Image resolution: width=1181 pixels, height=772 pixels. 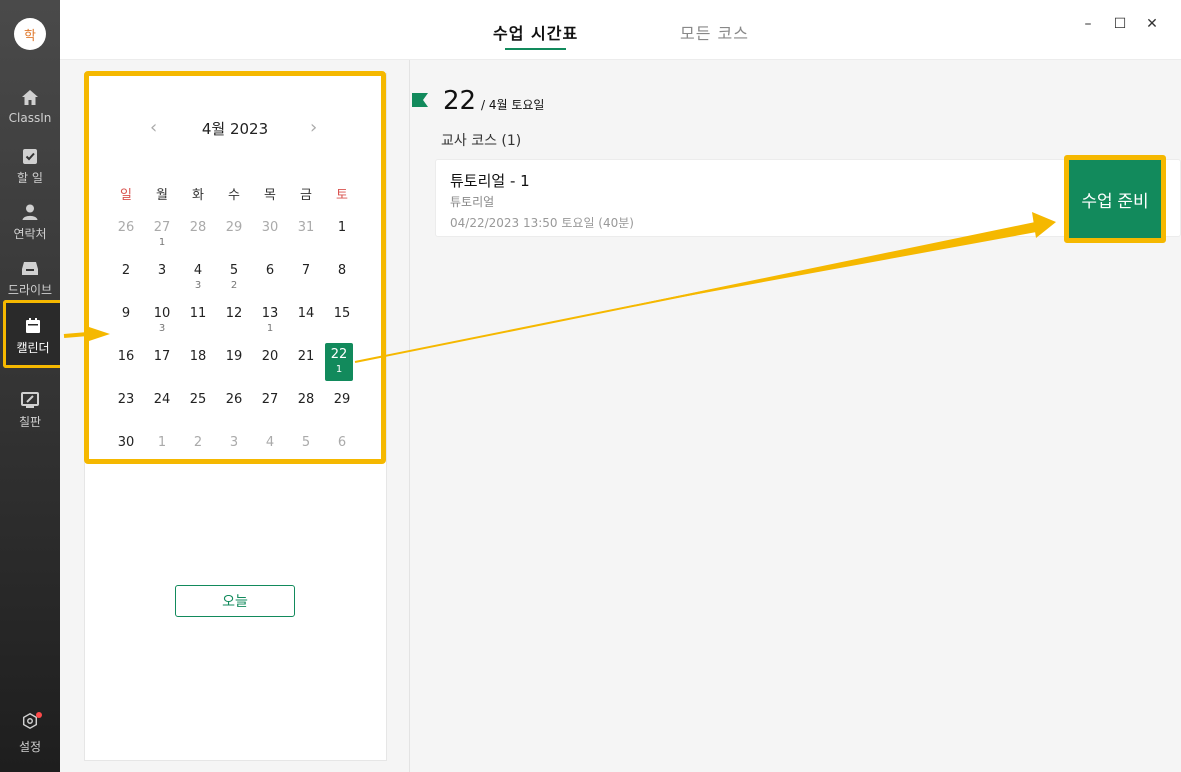 What do you see at coordinates (481, 141) in the screenshot?
I see `section-title: 교사 코스 (1)` at bounding box center [481, 141].